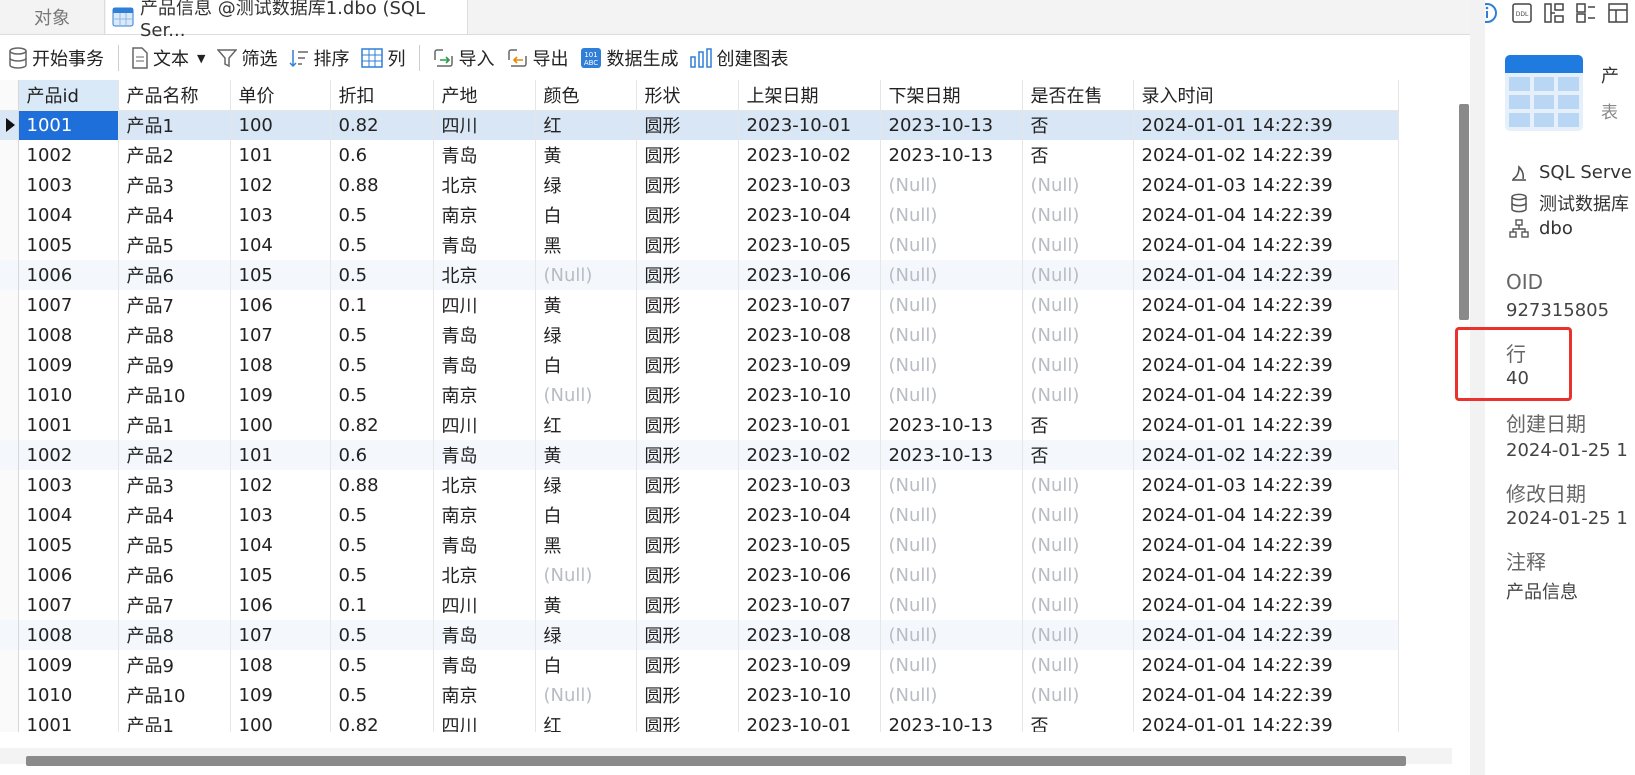  What do you see at coordinates (1618, 15) in the screenshot?
I see `preview-icon` at bounding box center [1618, 15].